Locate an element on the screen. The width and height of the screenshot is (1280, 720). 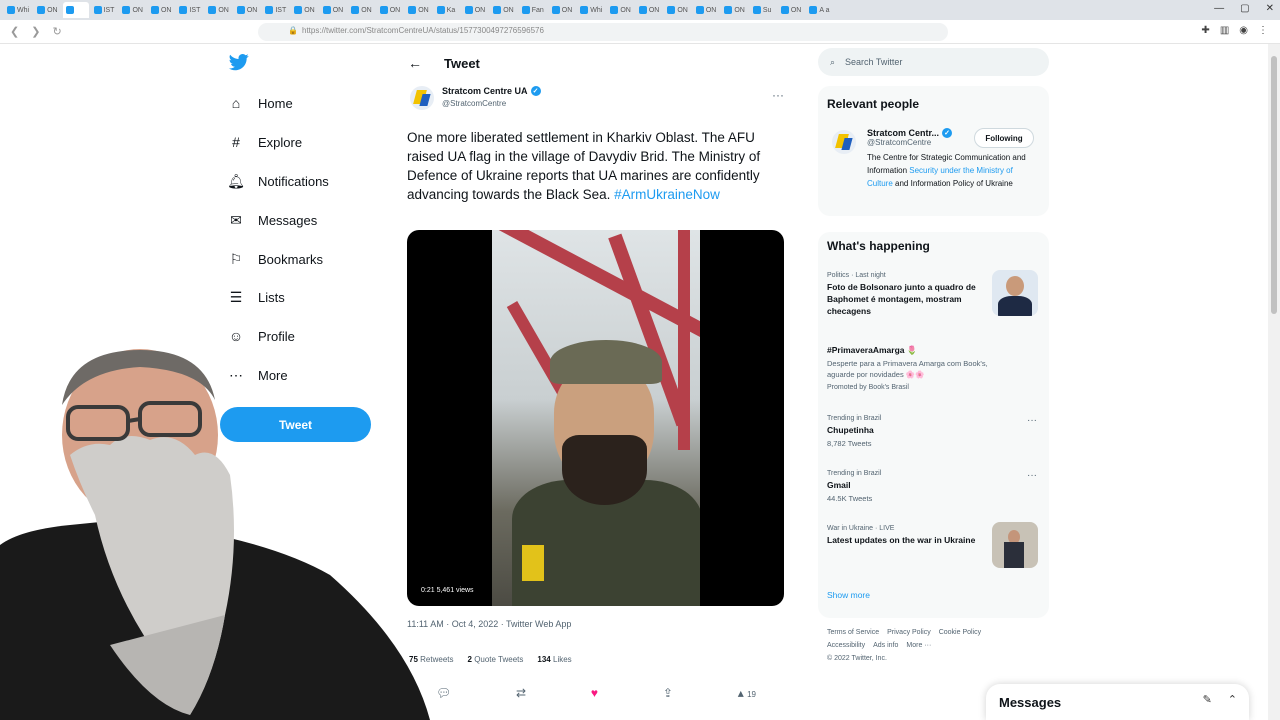
search-input: ⌕ Search Twitter is located at coordinates (933, 62).